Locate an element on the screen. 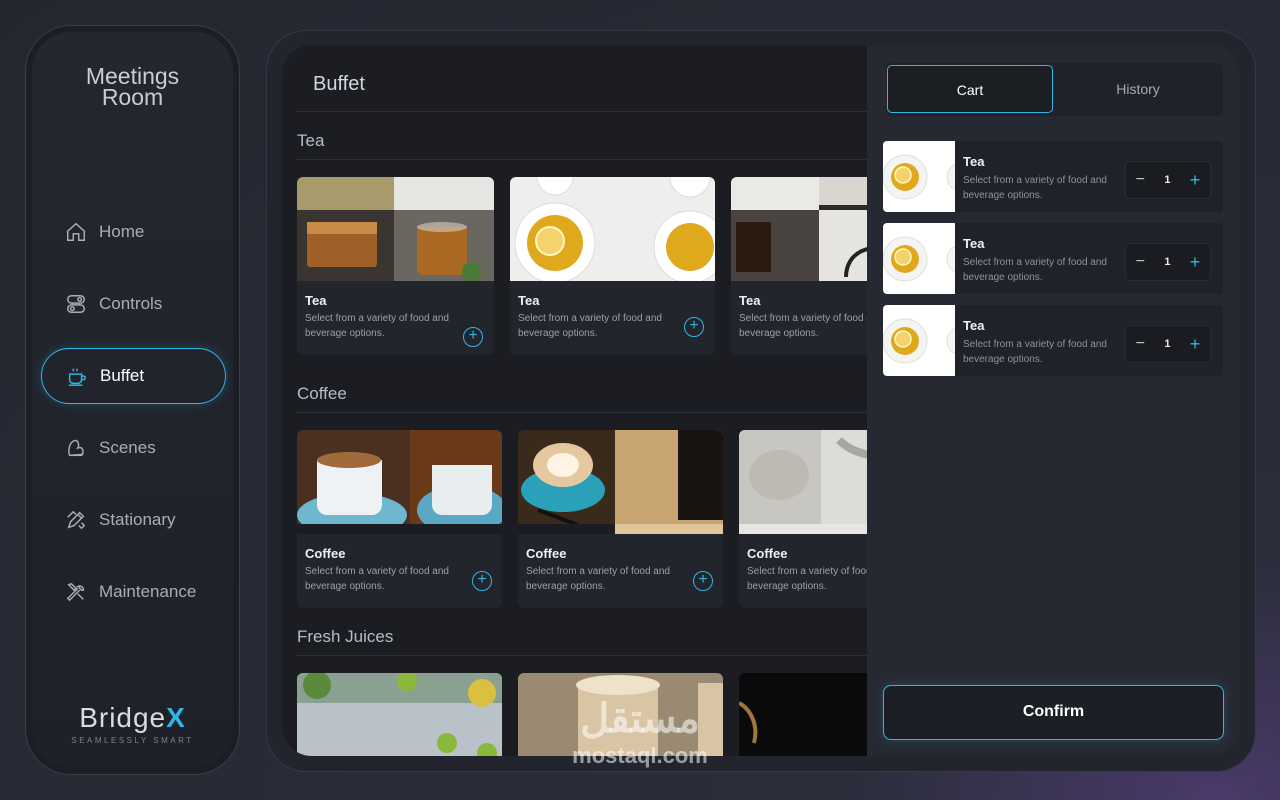 This screenshot has width=1280, height=800. sidebar-item-buffet: Buffet is located at coordinates (133, 376).